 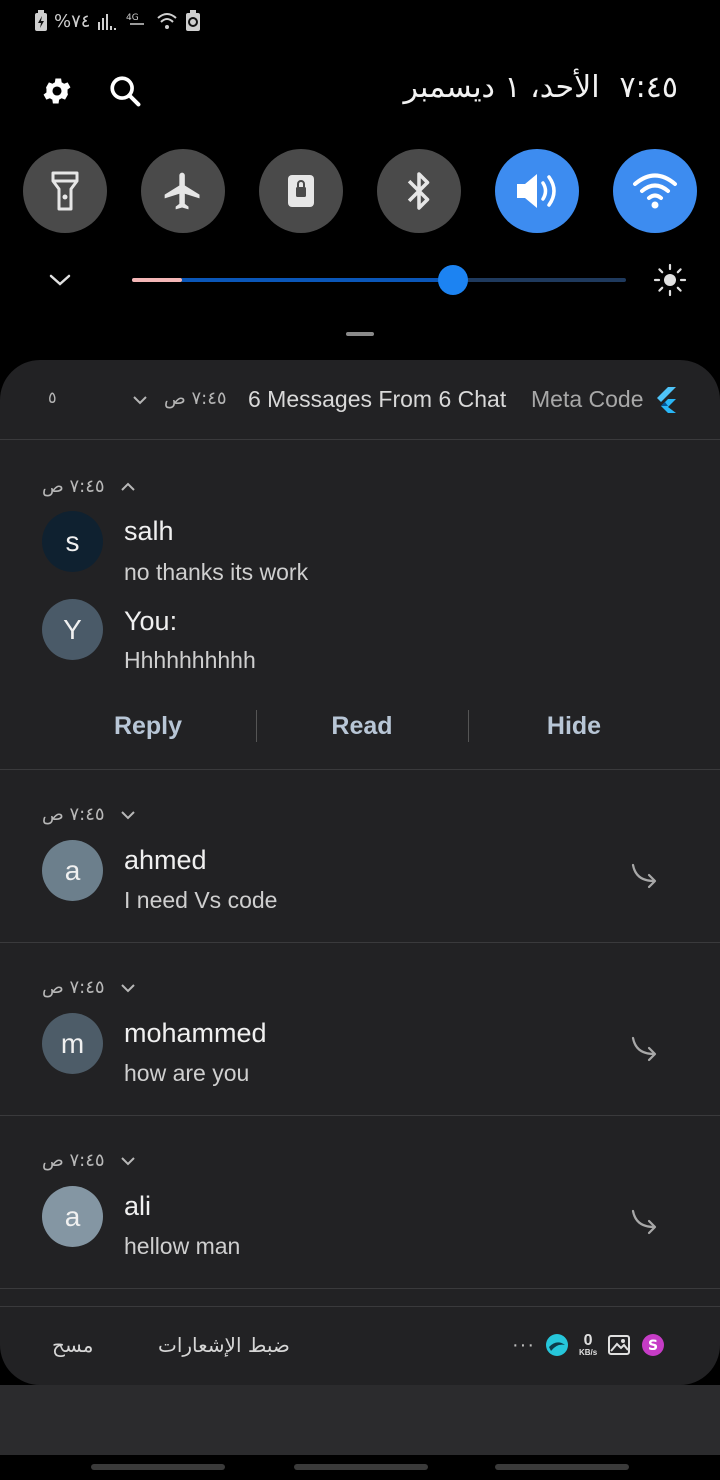 What do you see at coordinates (453, 280) in the screenshot?
I see `brightness-knob` at bounding box center [453, 280].